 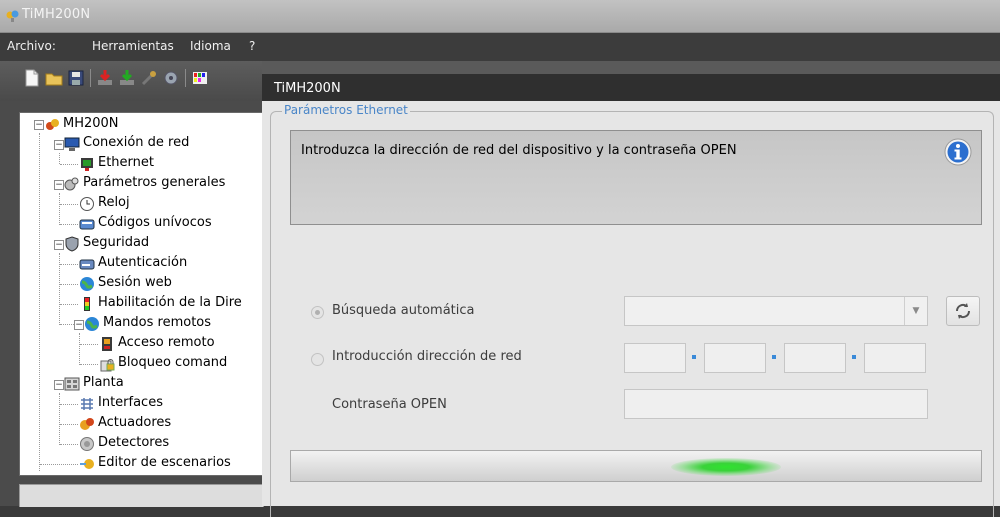 I want to click on remote-access-icon, so click(x=107, y=344).